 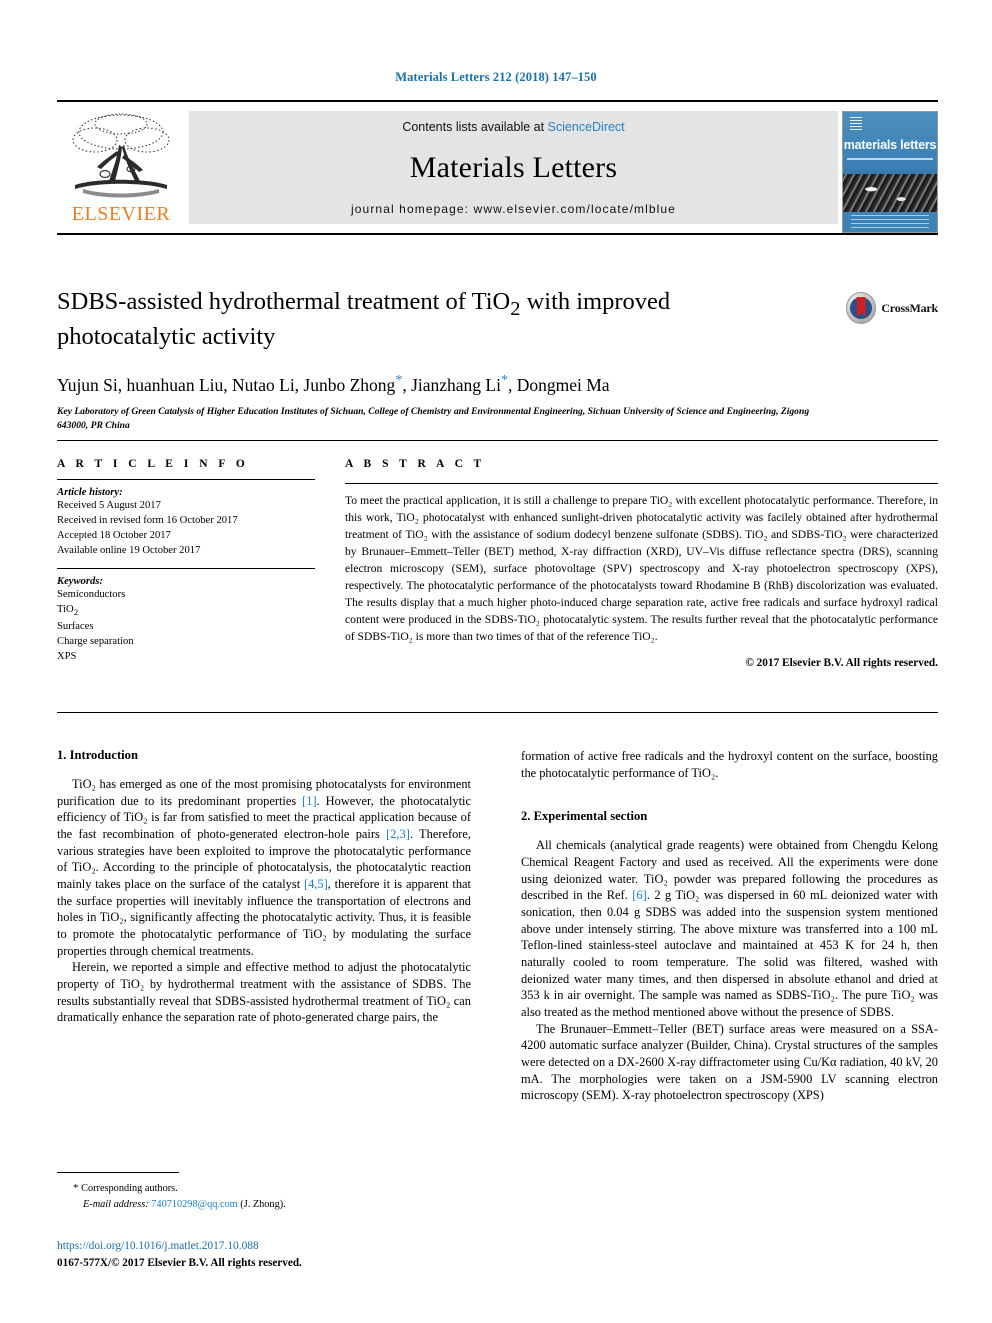 I want to click on article-title-sub: 2, so click(x=515, y=308).